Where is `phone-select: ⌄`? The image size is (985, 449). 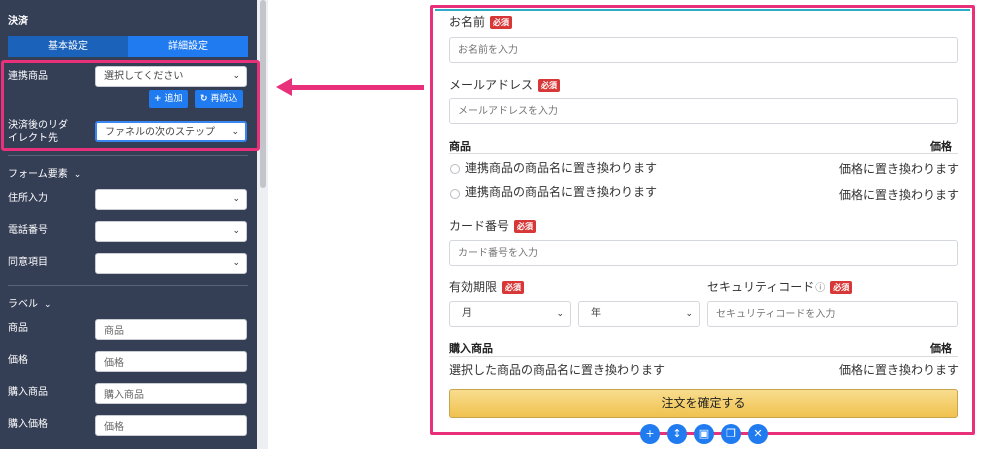
phone-select: ⌄ is located at coordinates (171, 231).